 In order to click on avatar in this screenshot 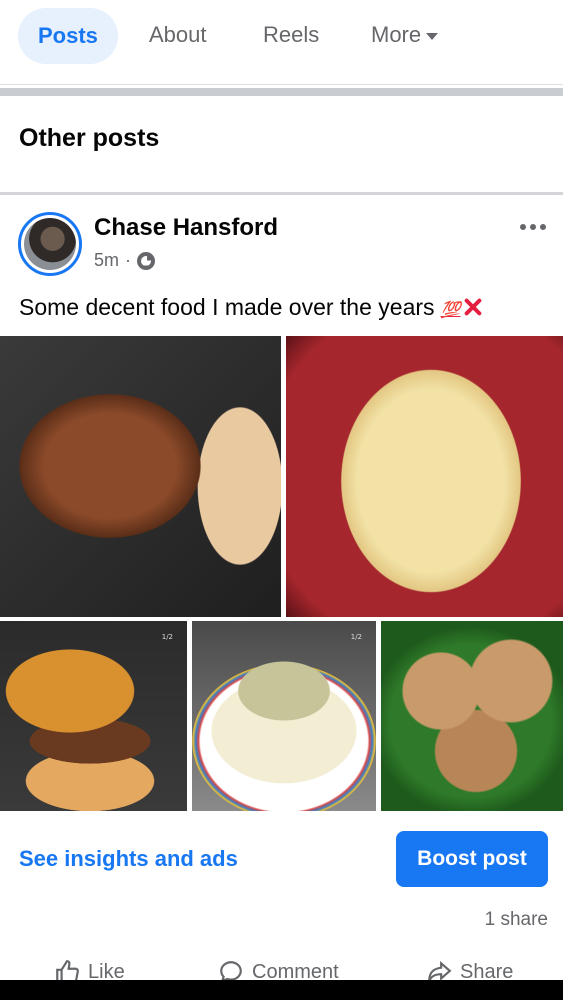, I will do `click(50, 244)`.